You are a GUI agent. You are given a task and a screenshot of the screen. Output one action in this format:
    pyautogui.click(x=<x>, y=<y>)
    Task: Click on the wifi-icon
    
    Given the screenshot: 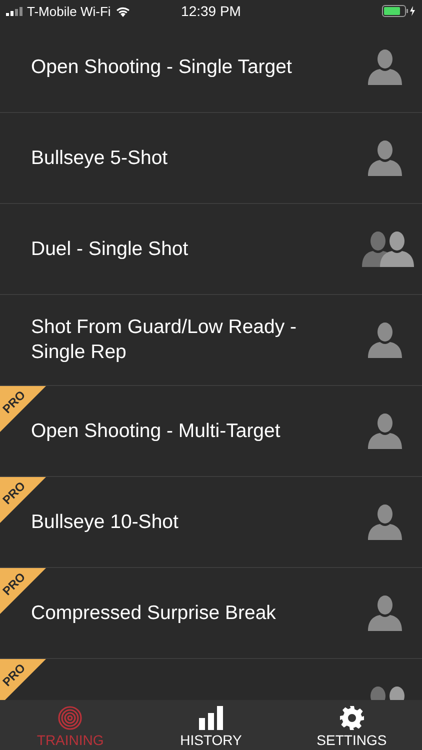 What is the action you would take?
    pyautogui.click(x=122, y=11)
    